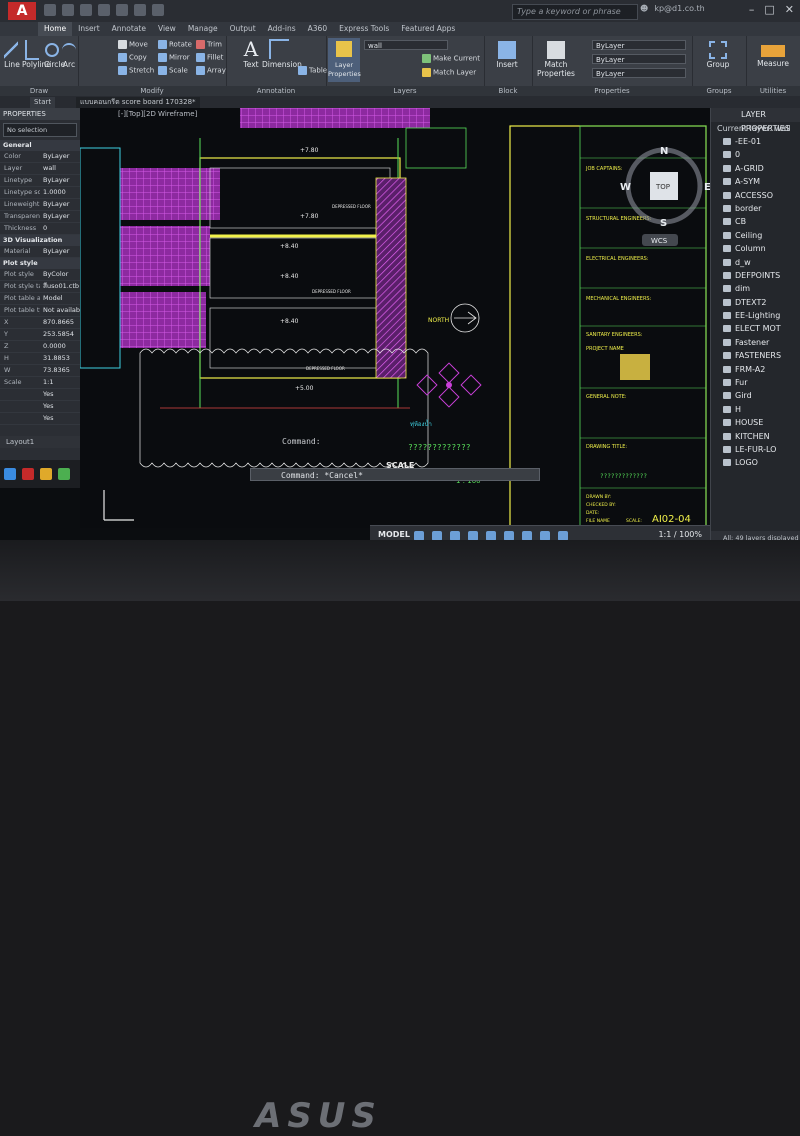  Describe the element at coordinates (312, 70) in the screenshot. I see `table-button: Table` at that location.